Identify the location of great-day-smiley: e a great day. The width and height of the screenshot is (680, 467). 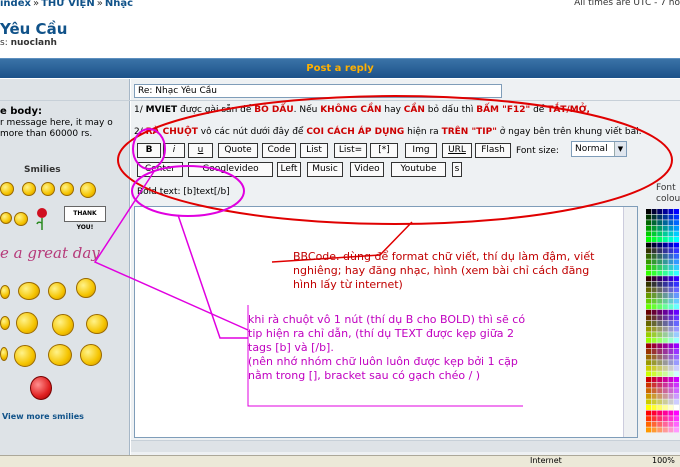
(50, 253).